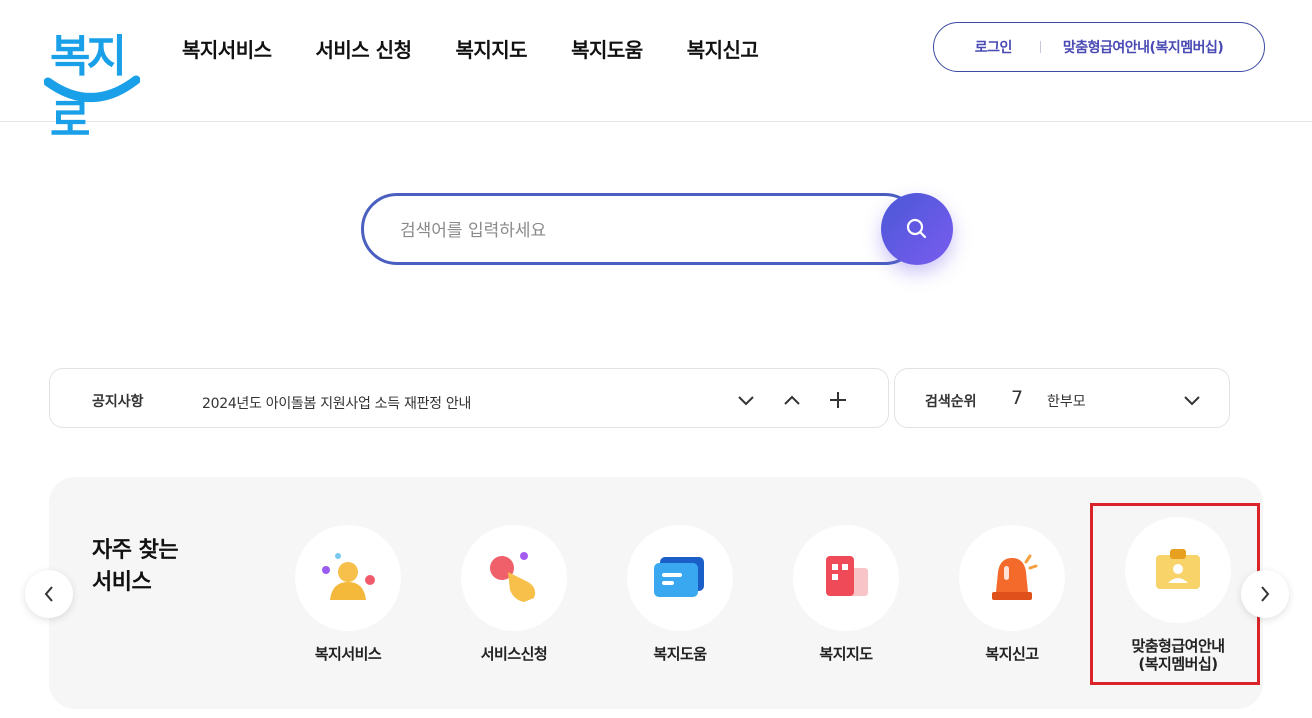 The height and width of the screenshot is (718, 1312). I want to click on util-menu: 로그인 맞춤형급여안내(복지멤버십), so click(1099, 47).